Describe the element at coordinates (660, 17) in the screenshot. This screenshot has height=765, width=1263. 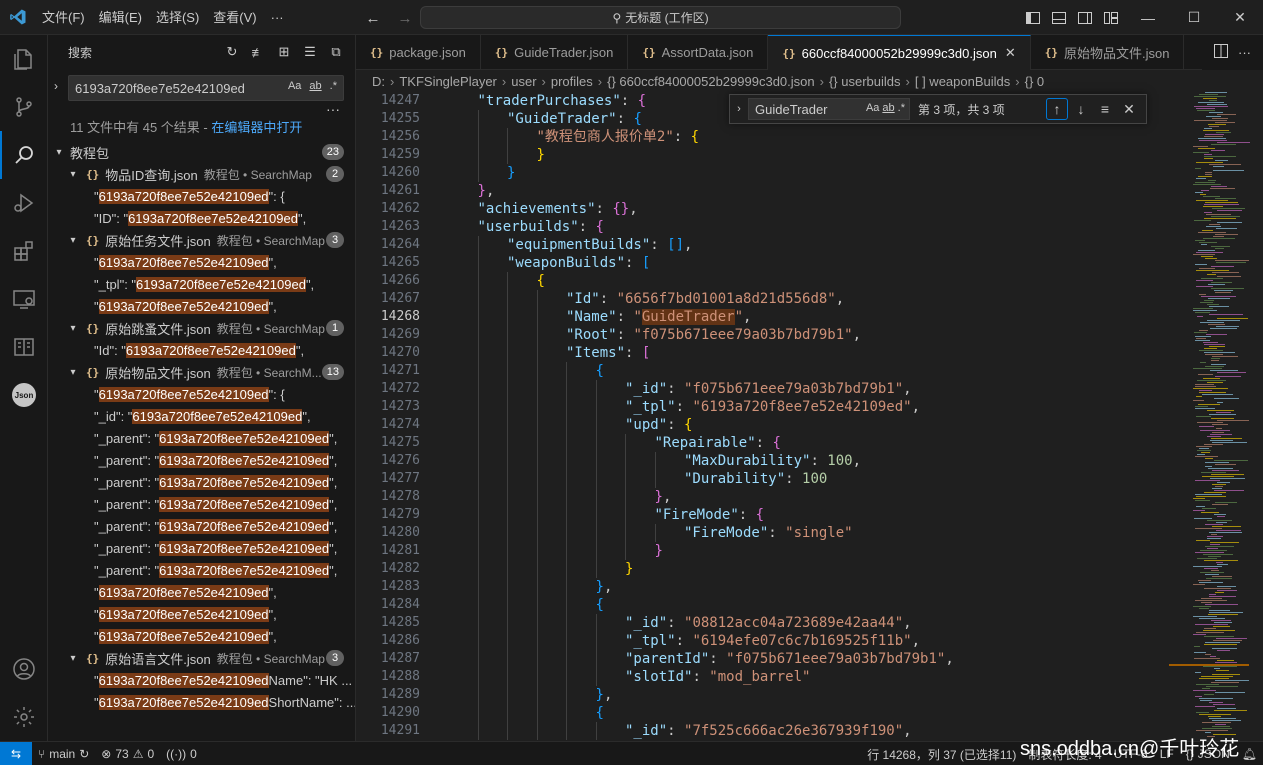
I see `command-center: ⚲ 无标题 (工作区)` at that location.